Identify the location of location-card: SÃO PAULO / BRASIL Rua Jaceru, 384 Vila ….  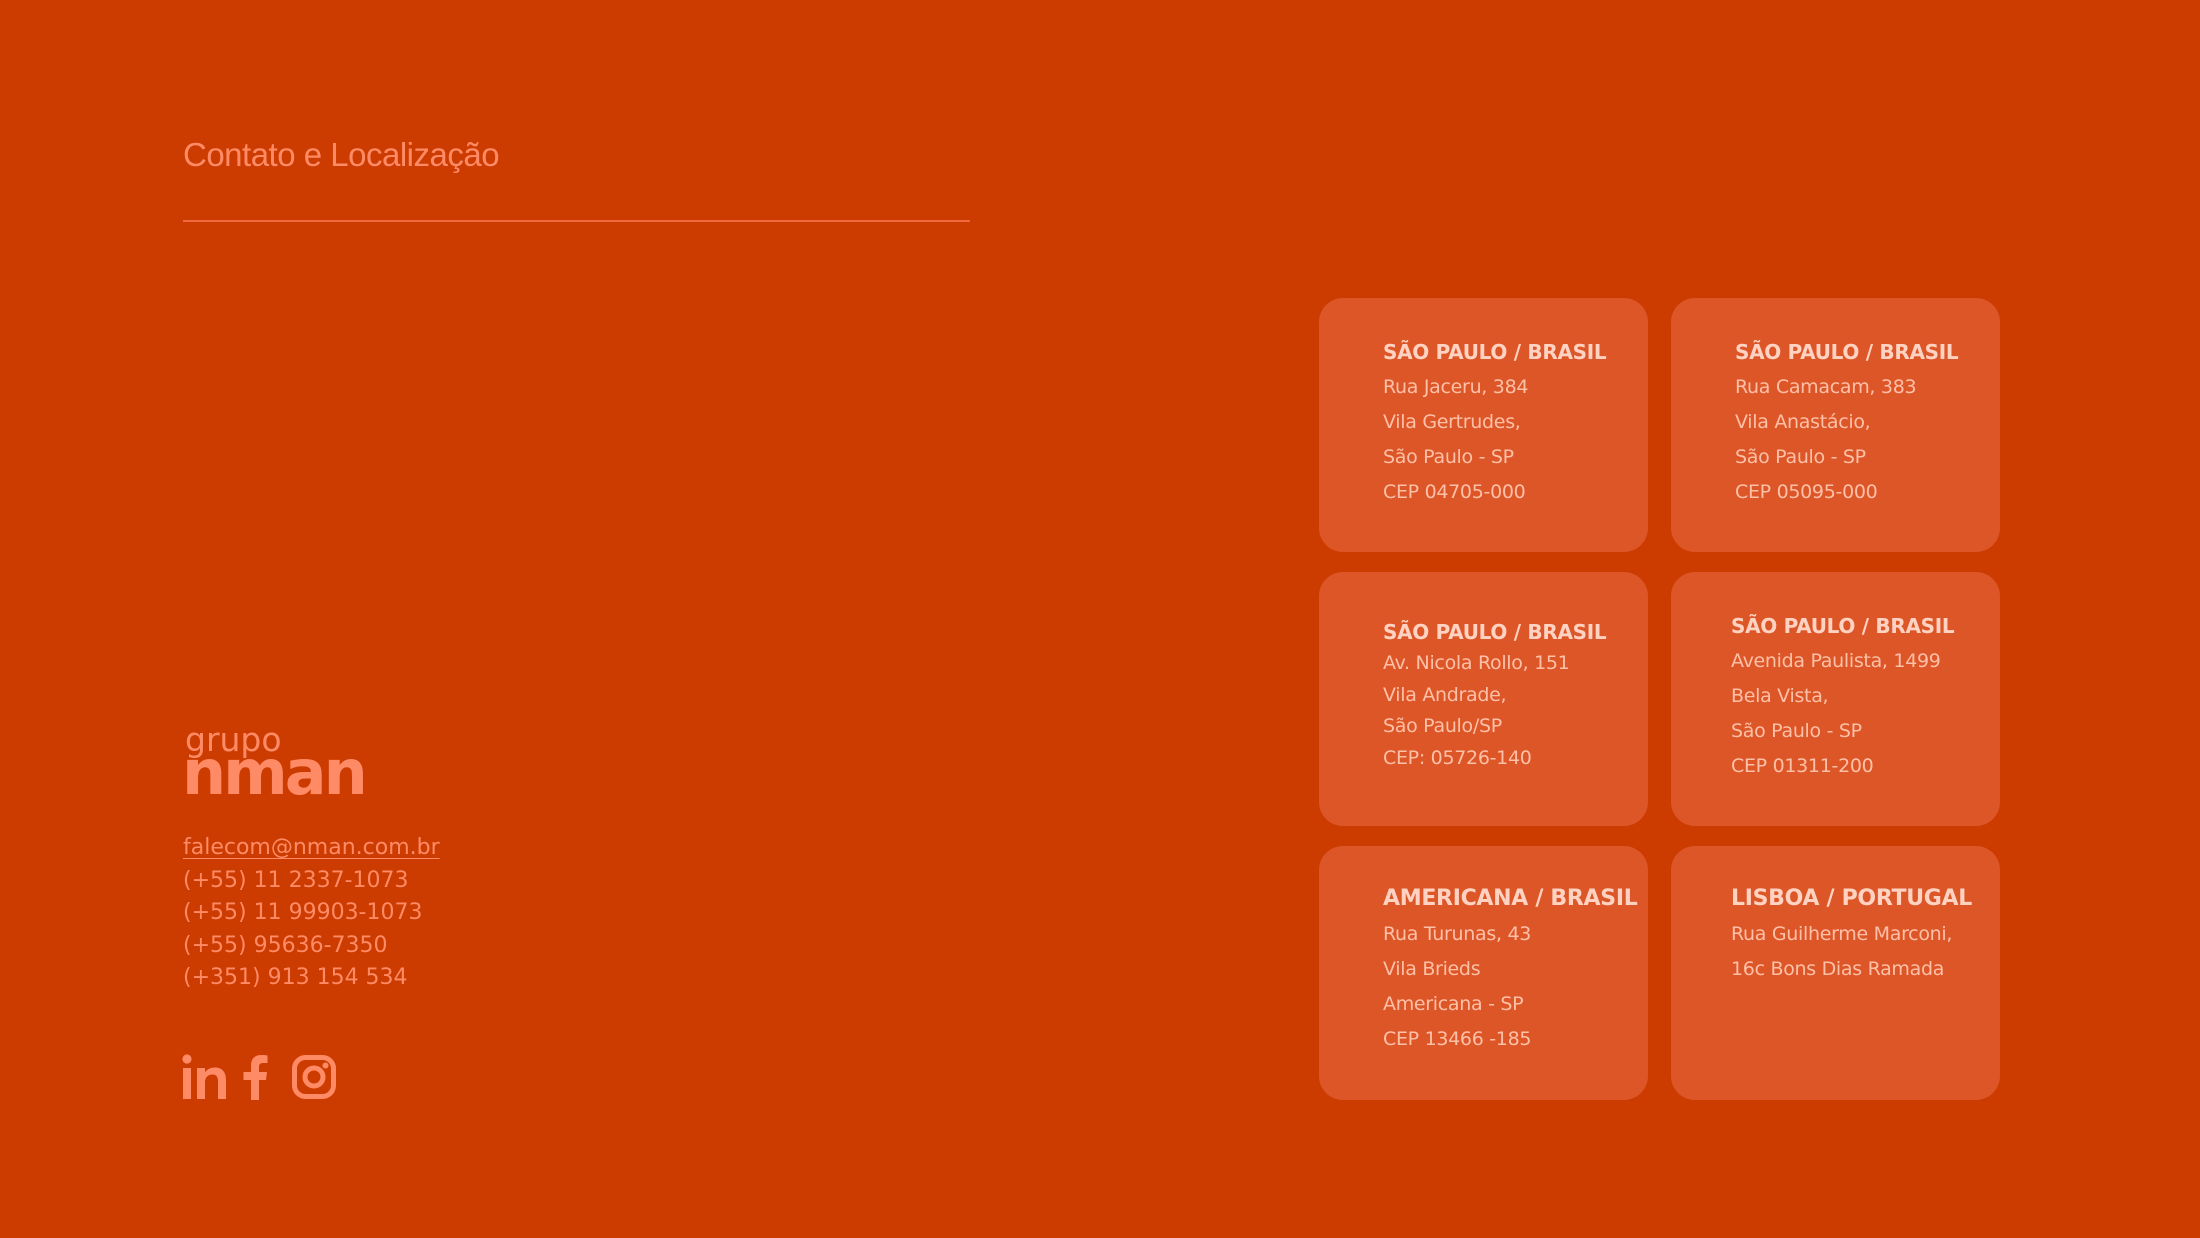
(1483, 425).